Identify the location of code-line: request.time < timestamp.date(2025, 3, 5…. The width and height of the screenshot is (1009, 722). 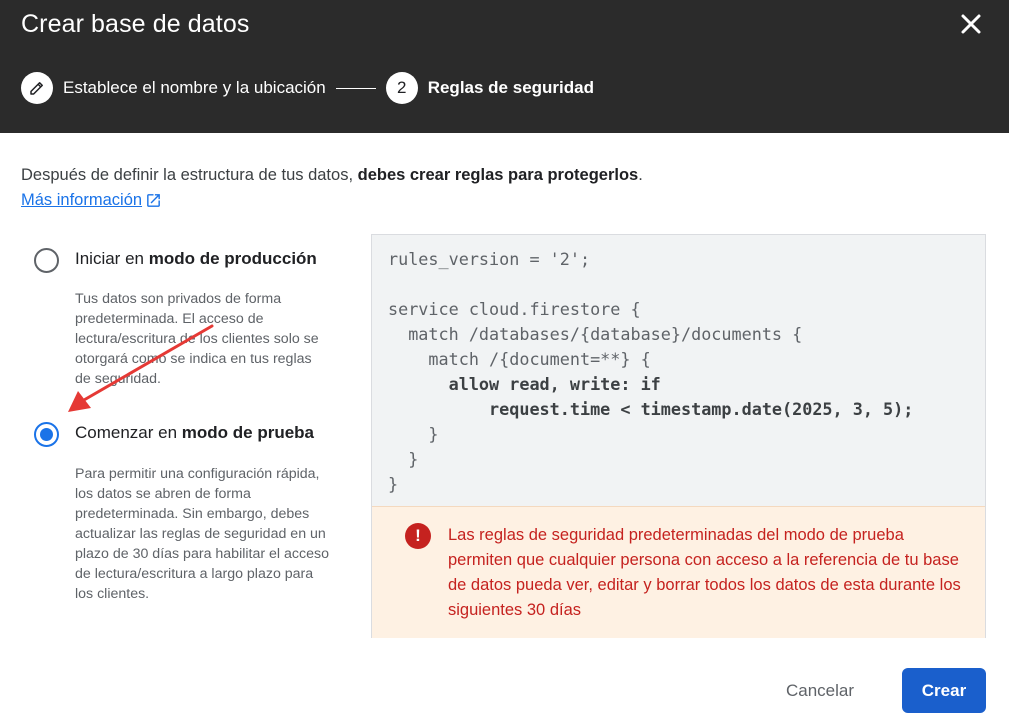
(651, 409).